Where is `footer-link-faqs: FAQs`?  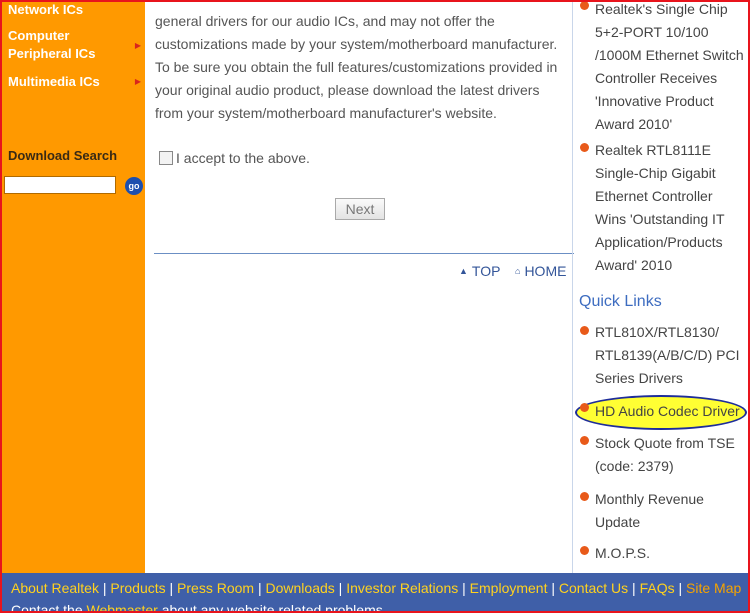
footer-link-faqs: FAQs is located at coordinates (657, 588).